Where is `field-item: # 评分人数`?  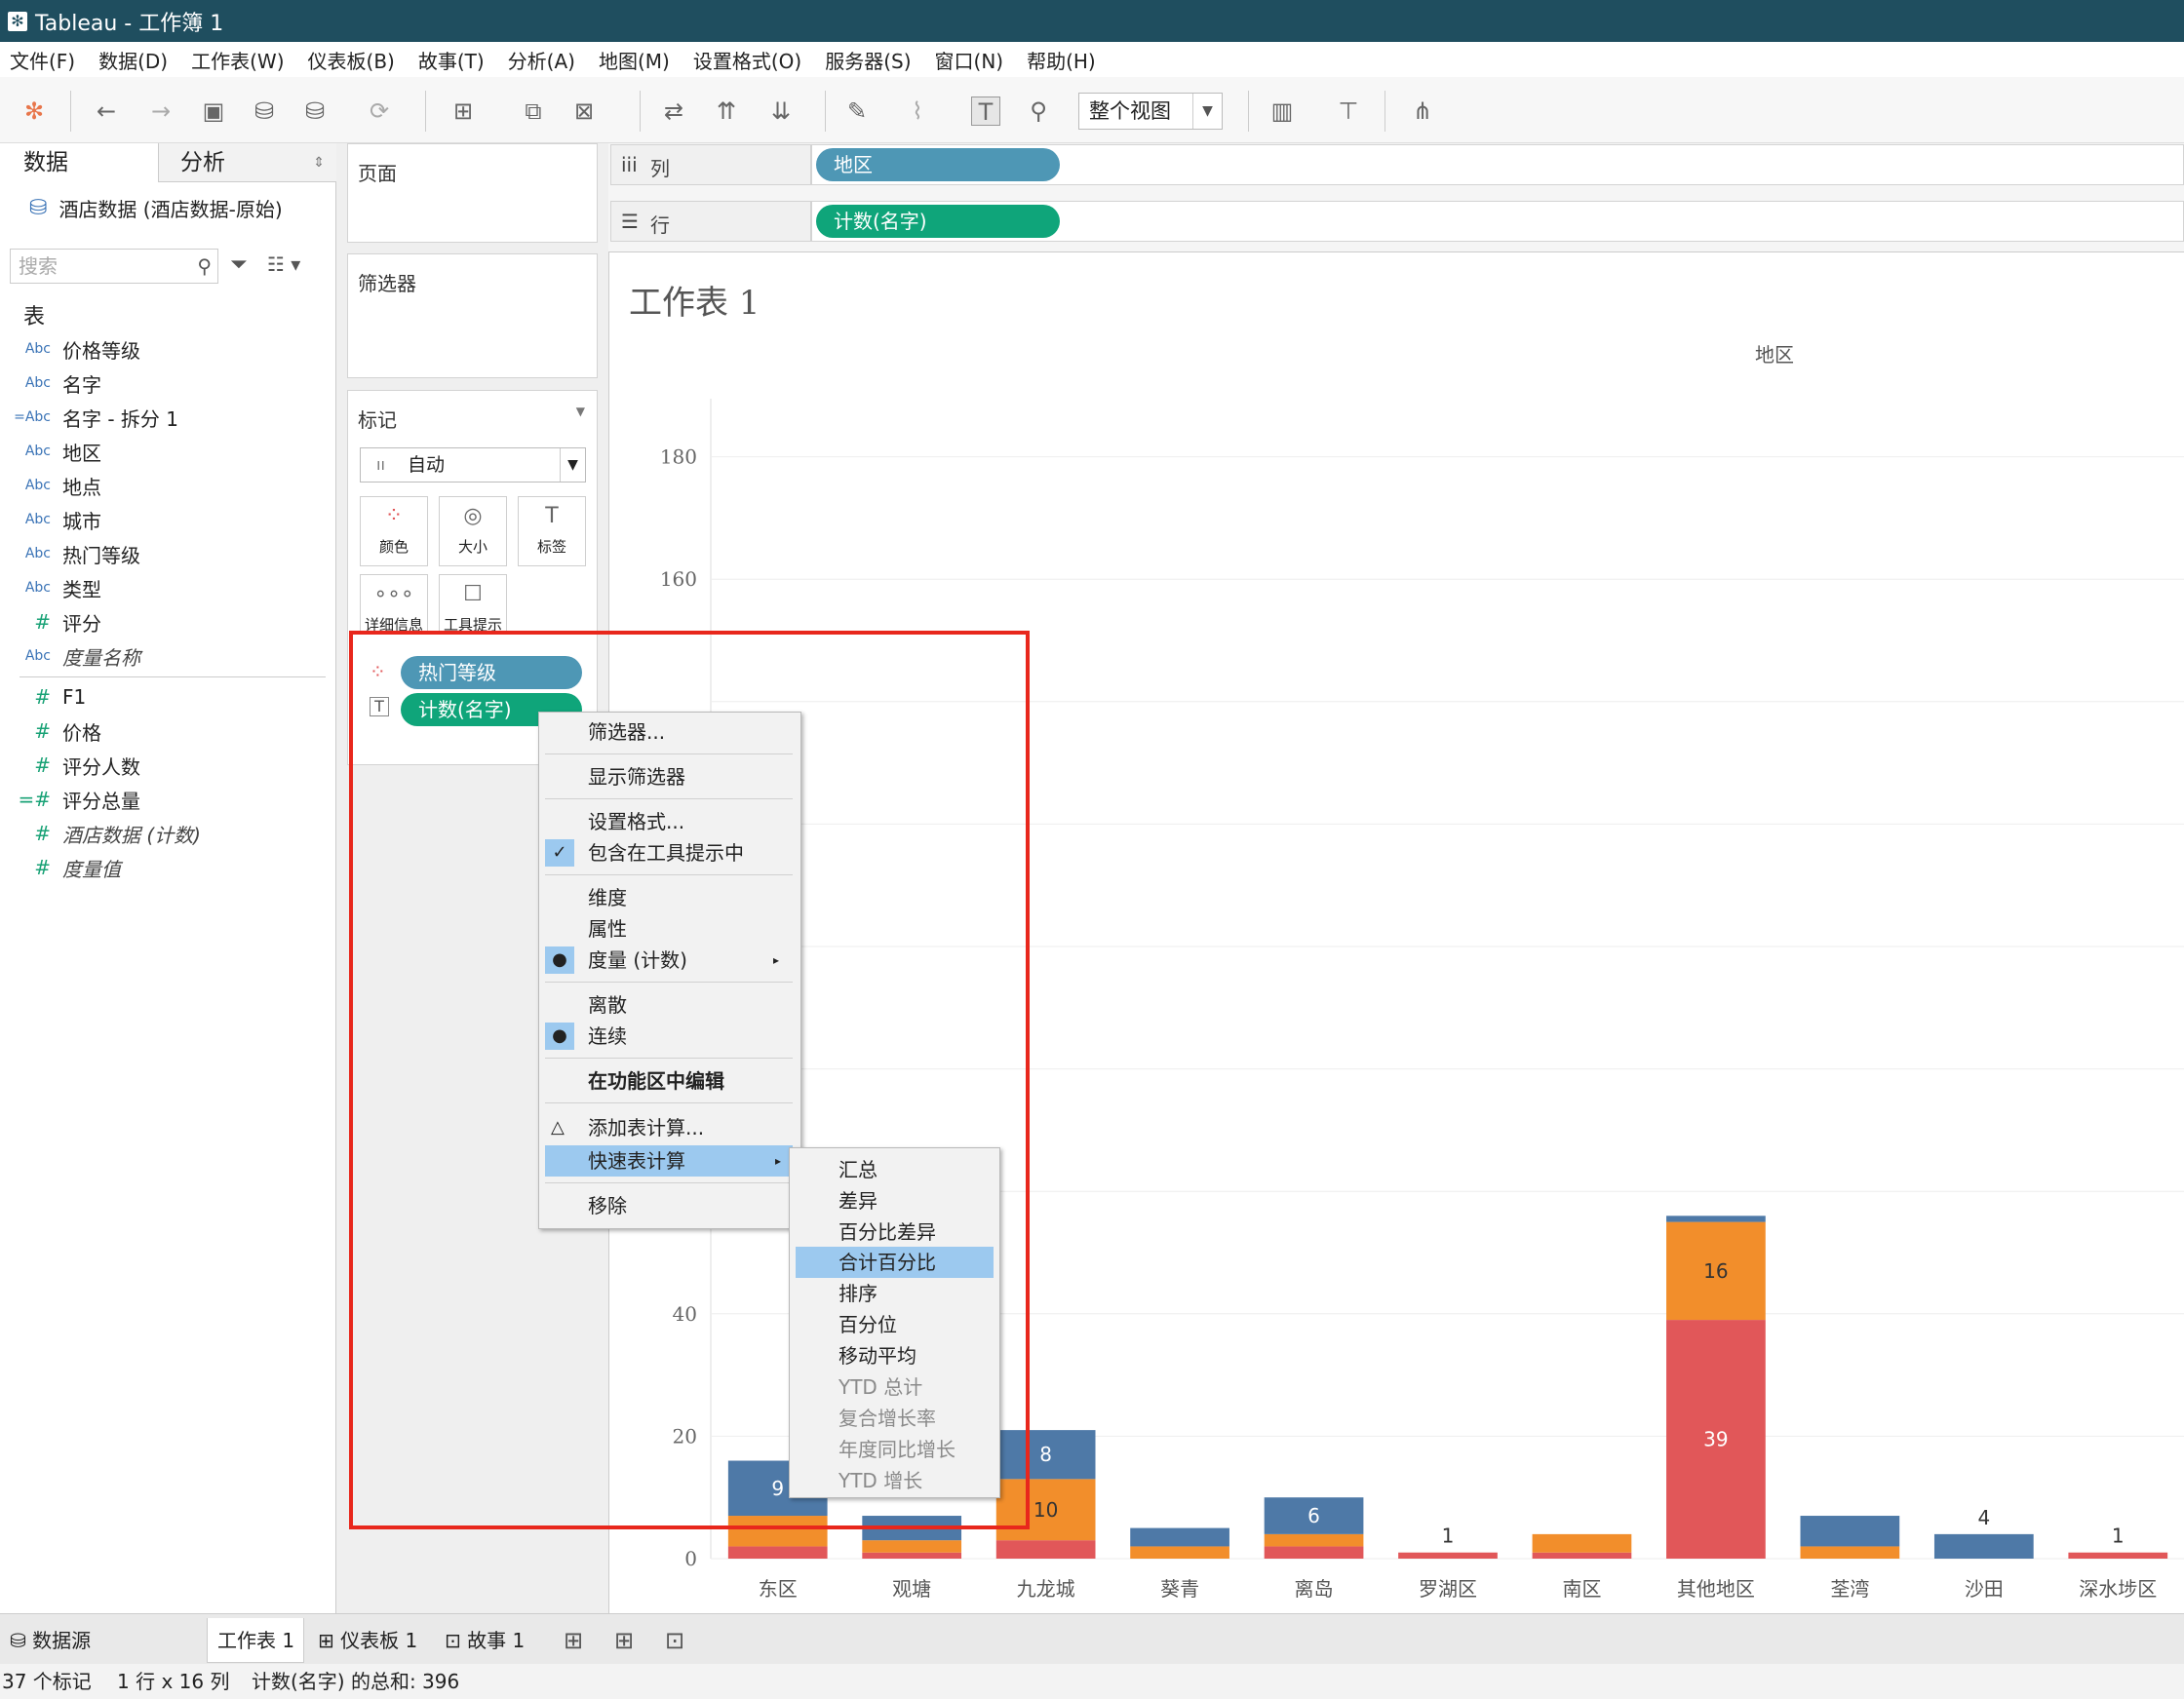 field-item: # 评分人数 is located at coordinates (166, 766).